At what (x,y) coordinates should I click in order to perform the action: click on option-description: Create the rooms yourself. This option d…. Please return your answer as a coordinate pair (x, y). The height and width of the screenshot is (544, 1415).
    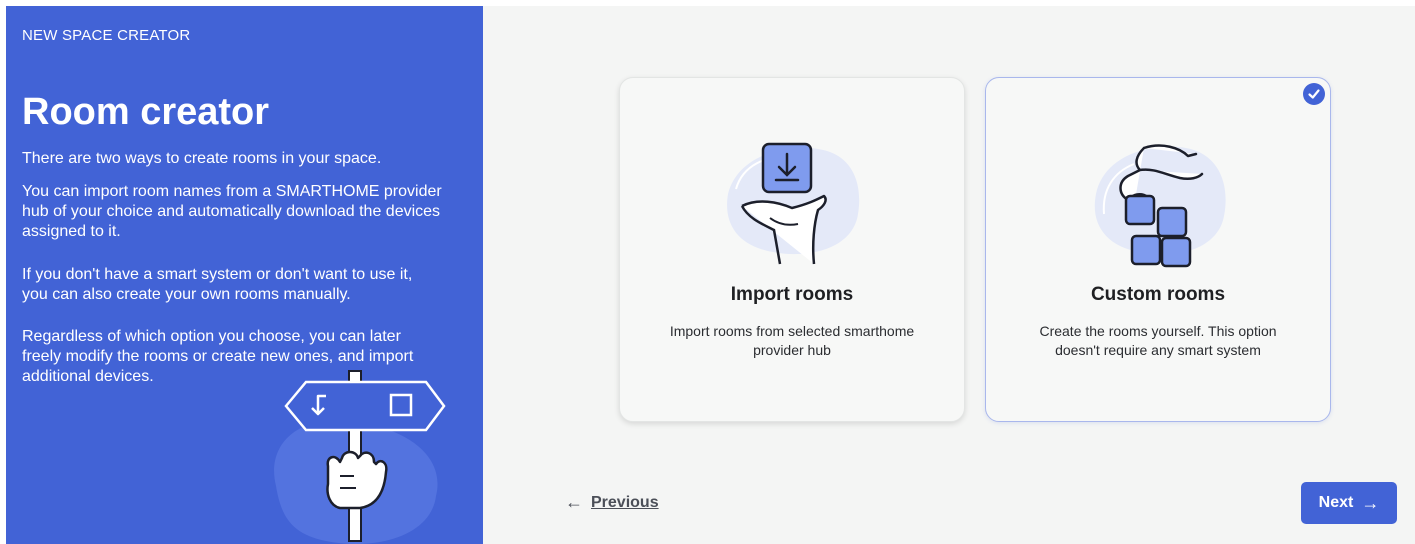
    Looking at the image, I should click on (1158, 340).